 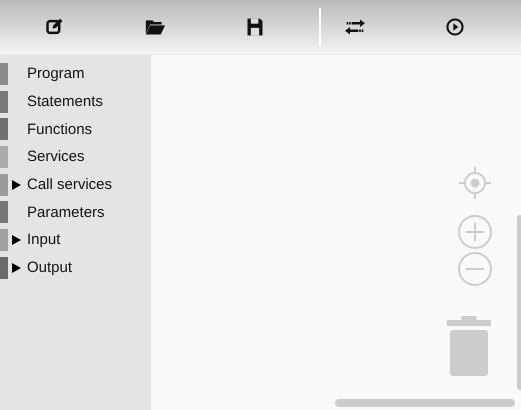 What do you see at coordinates (65, 101) in the screenshot?
I see `category-item: Statements` at bounding box center [65, 101].